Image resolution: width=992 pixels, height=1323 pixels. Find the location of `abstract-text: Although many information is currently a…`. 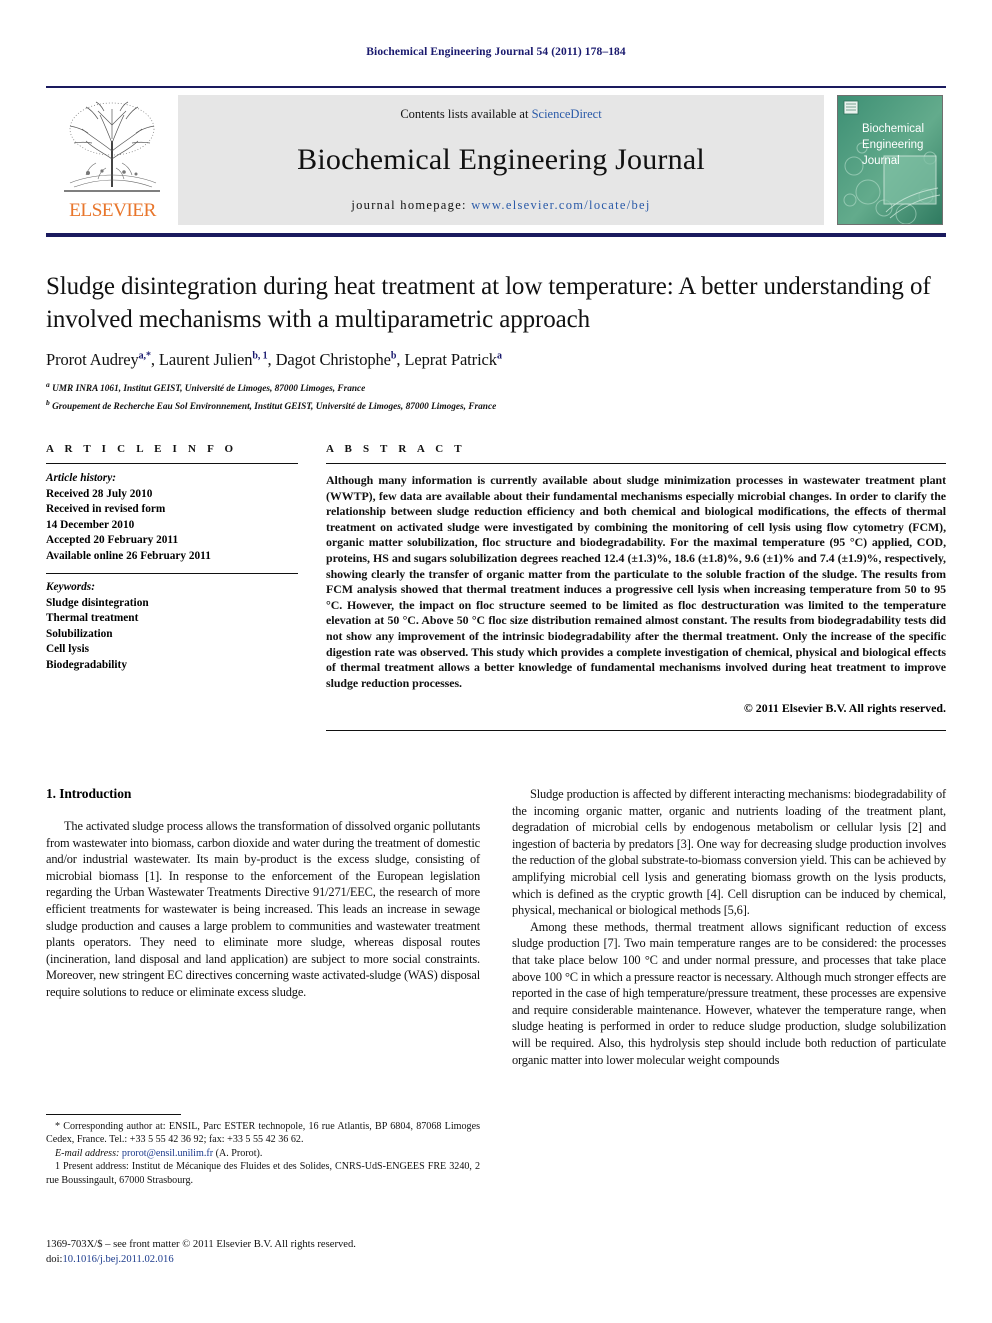

abstract-text: Although many information is currently a… is located at coordinates (636, 581).